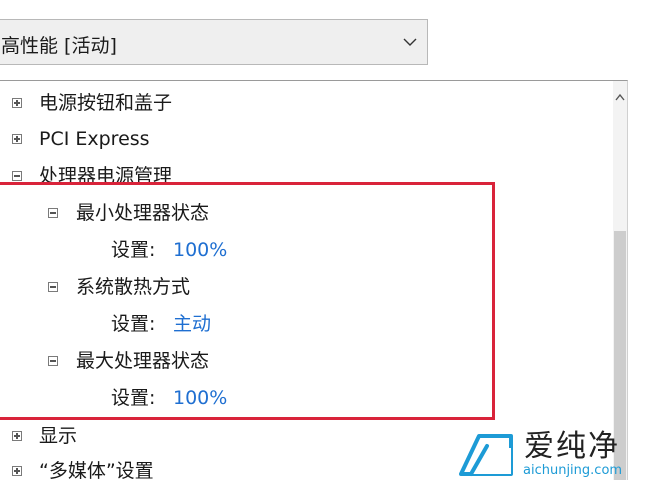 The image size is (646, 485). Describe the element at coordinates (573, 470) in the screenshot. I see `watermark-url: aichunjing.com` at that location.